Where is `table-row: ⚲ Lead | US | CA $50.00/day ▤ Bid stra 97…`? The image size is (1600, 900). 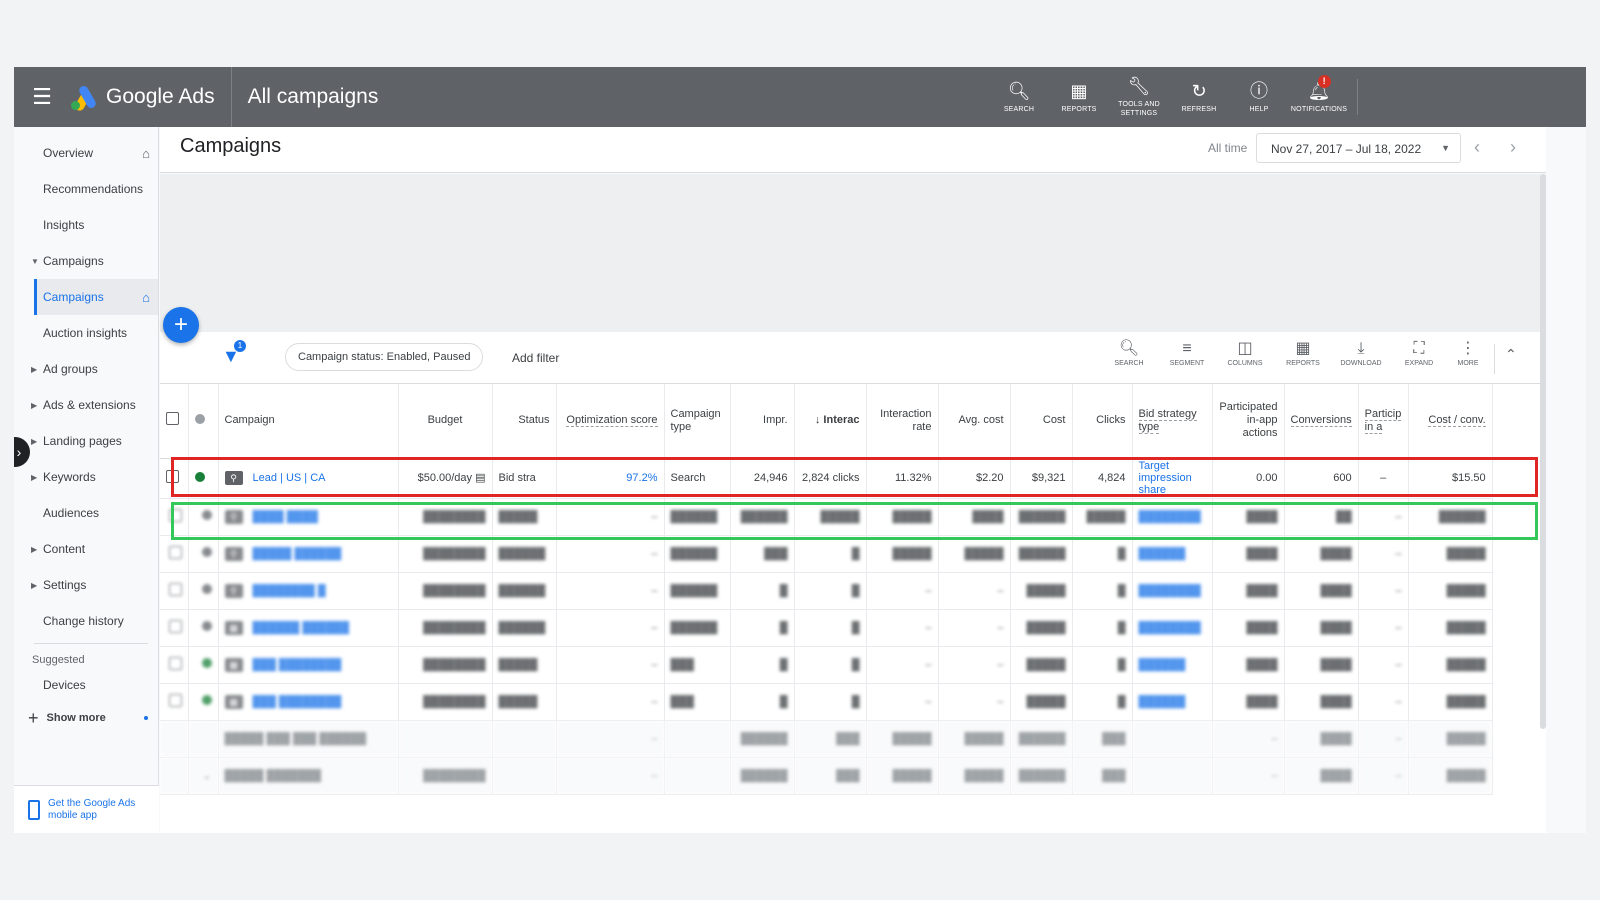
table-row: ⚲ Lead | US | CA $50.00/day ▤ Bid stra 97… is located at coordinates (826, 478).